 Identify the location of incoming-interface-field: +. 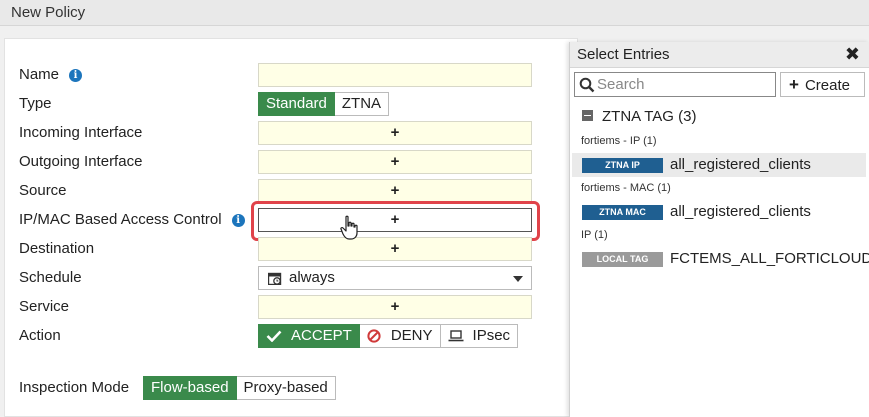
(395, 133).